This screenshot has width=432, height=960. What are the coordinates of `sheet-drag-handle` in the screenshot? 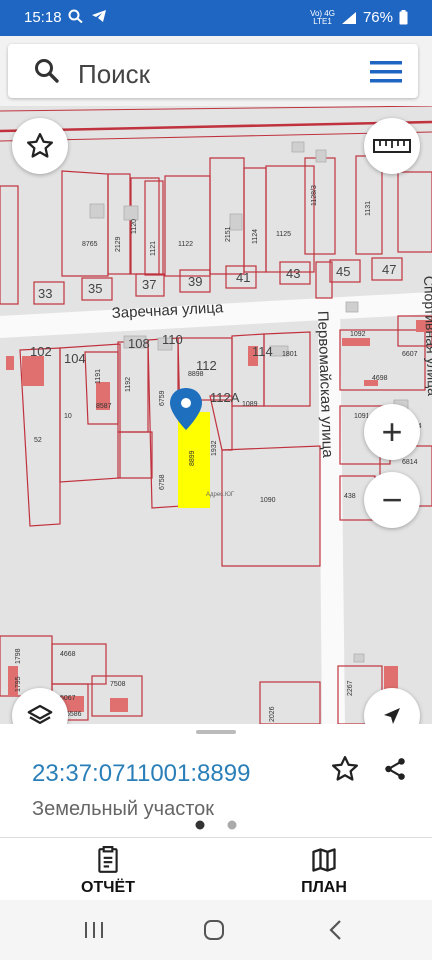 It's located at (216, 732).